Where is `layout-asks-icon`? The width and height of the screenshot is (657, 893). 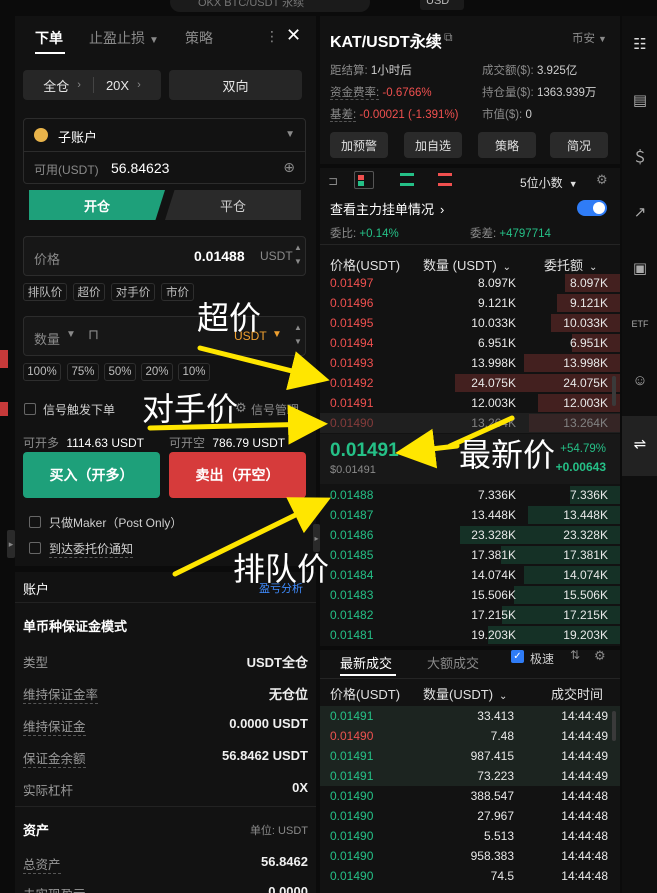
layout-asks-icon is located at coordinates (445, 179).